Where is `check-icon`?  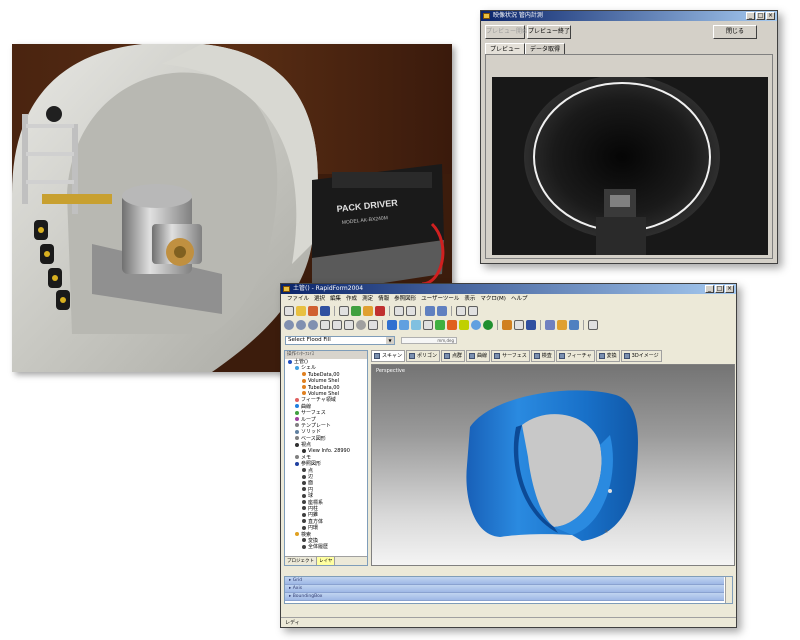 check-icon is located at coordinates (440, 325).